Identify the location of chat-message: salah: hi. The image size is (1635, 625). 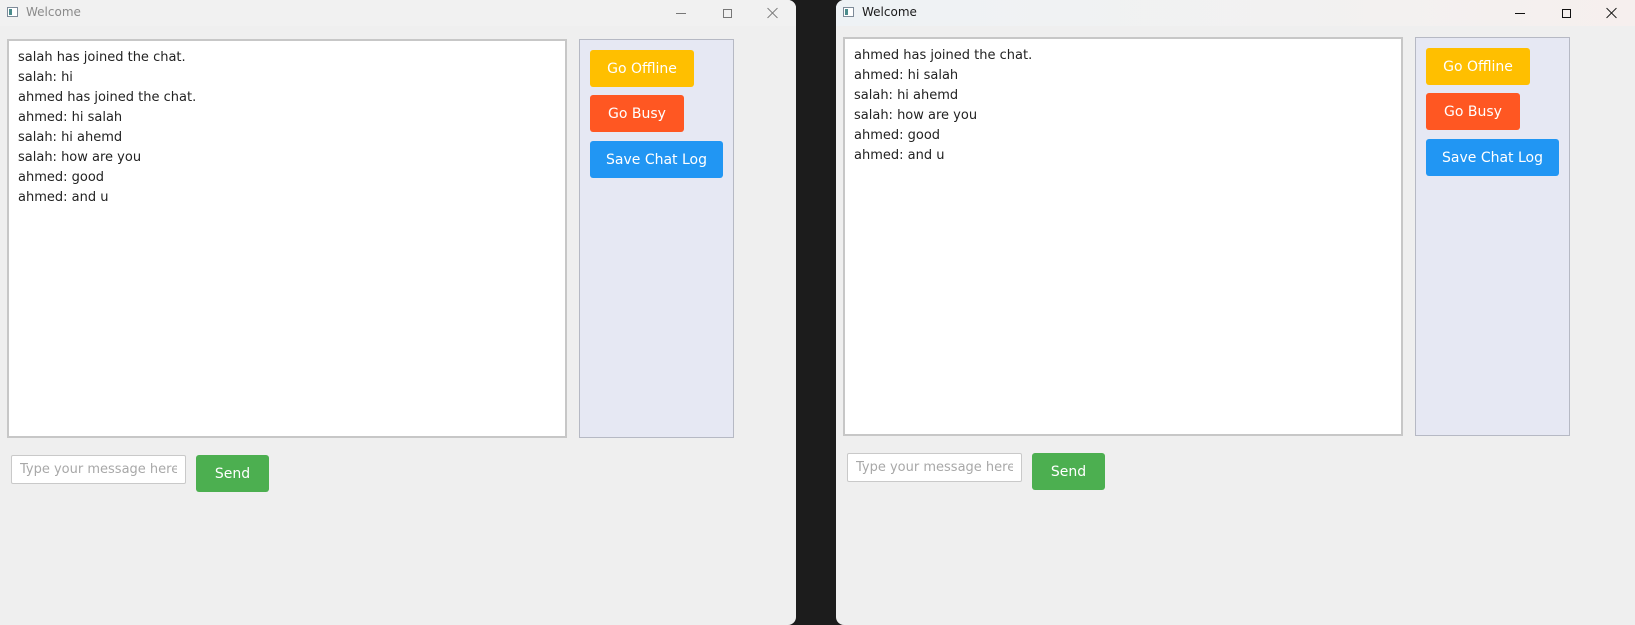
(45, 77).